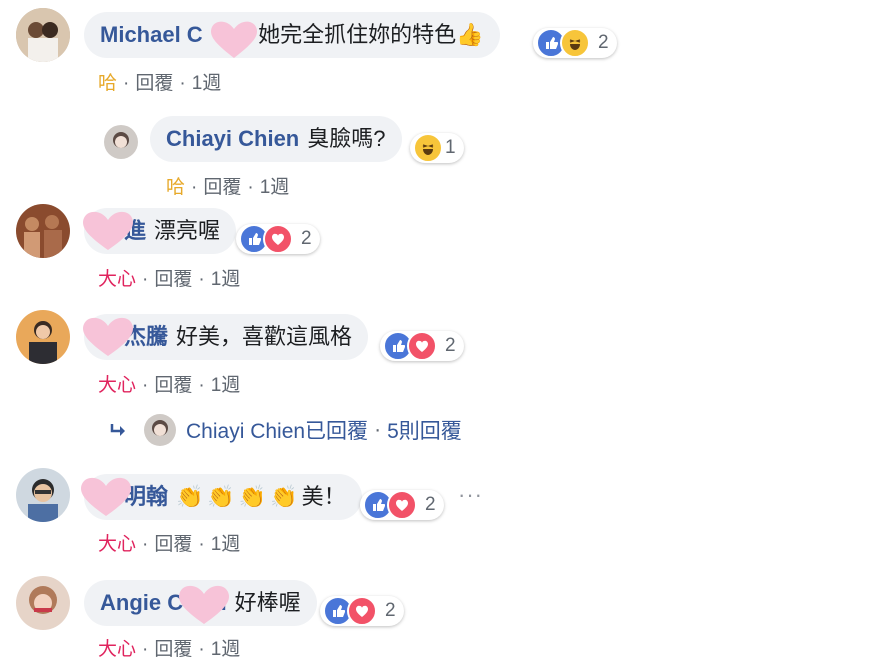  I want to click on comment-bubble: Michael Cg 她完全抓住妳的特色👍, so click(292, 35).